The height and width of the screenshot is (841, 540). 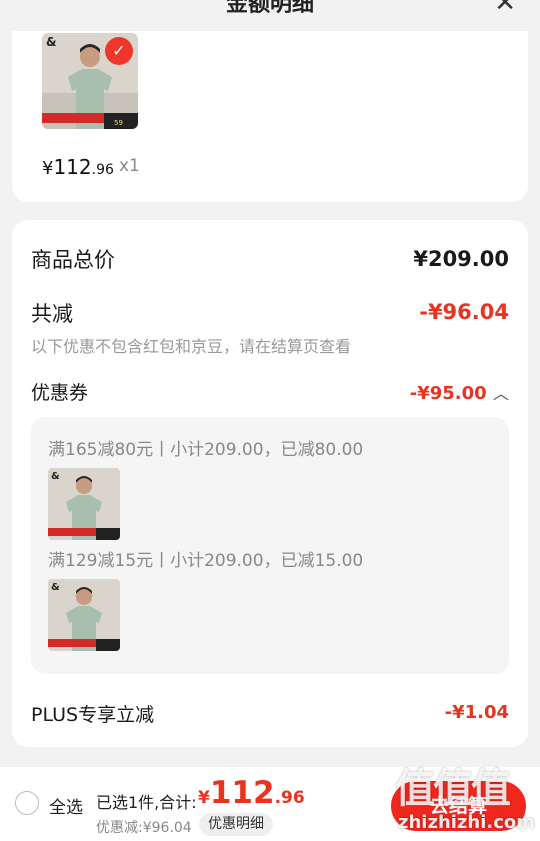 I want to click on checkout-total: ¥112.96, so click(x=251, y=793).